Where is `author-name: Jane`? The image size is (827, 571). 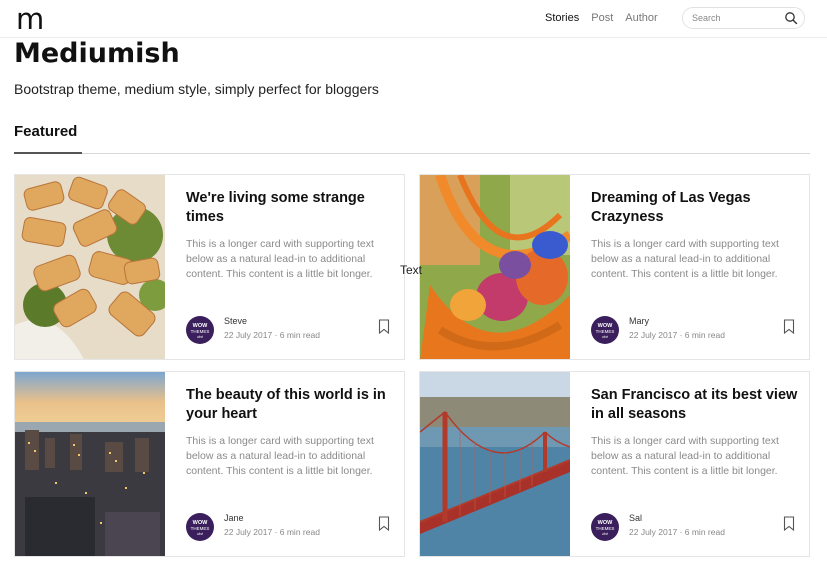 author-name: Jane is located at coordinates (234, 518).